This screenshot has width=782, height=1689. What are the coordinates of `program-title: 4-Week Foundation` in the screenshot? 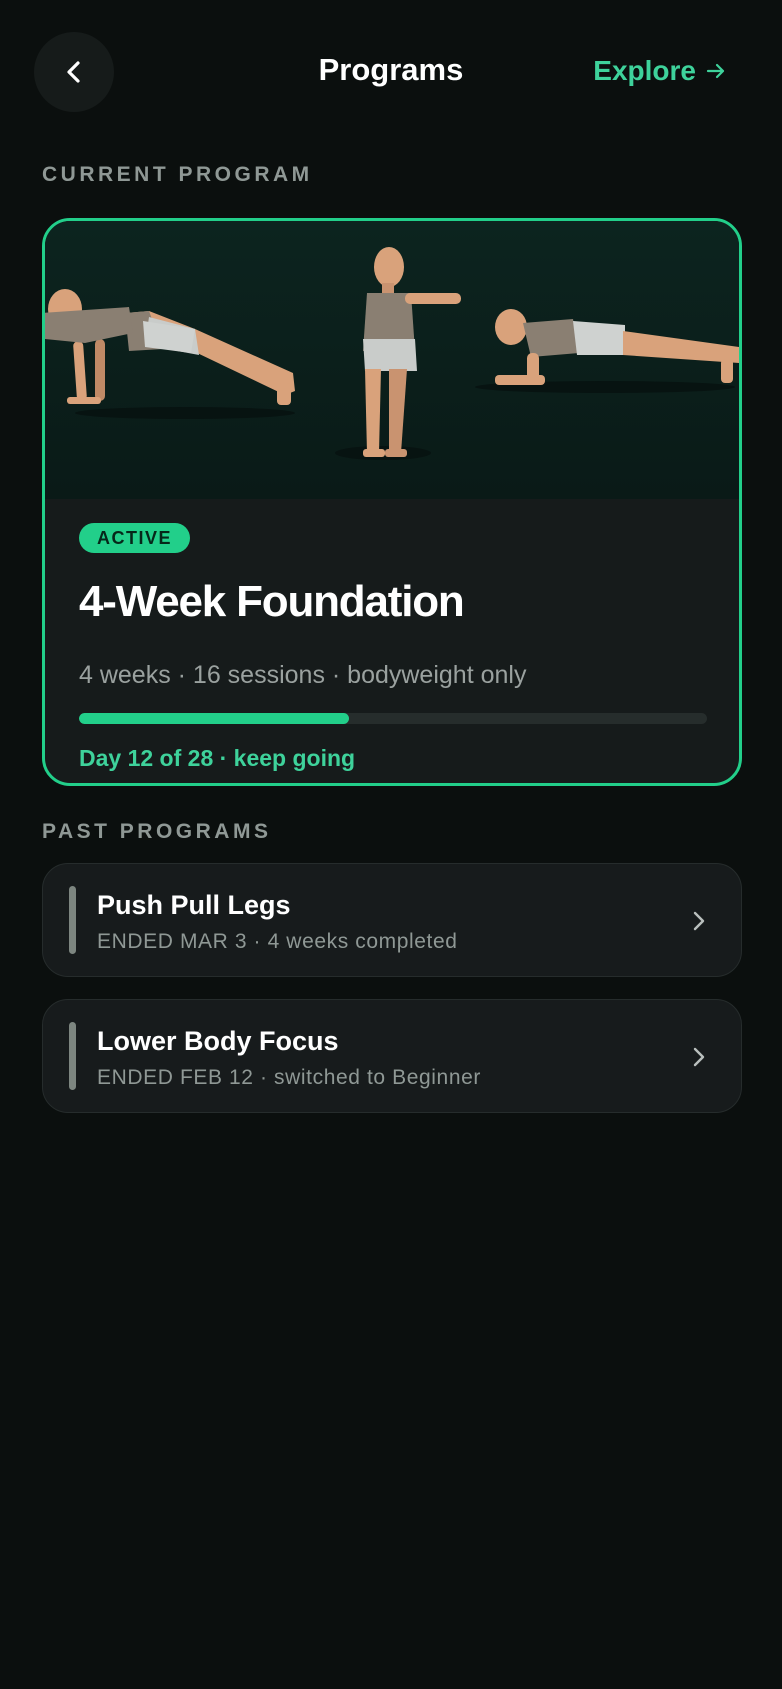 It's located at (272, 601).